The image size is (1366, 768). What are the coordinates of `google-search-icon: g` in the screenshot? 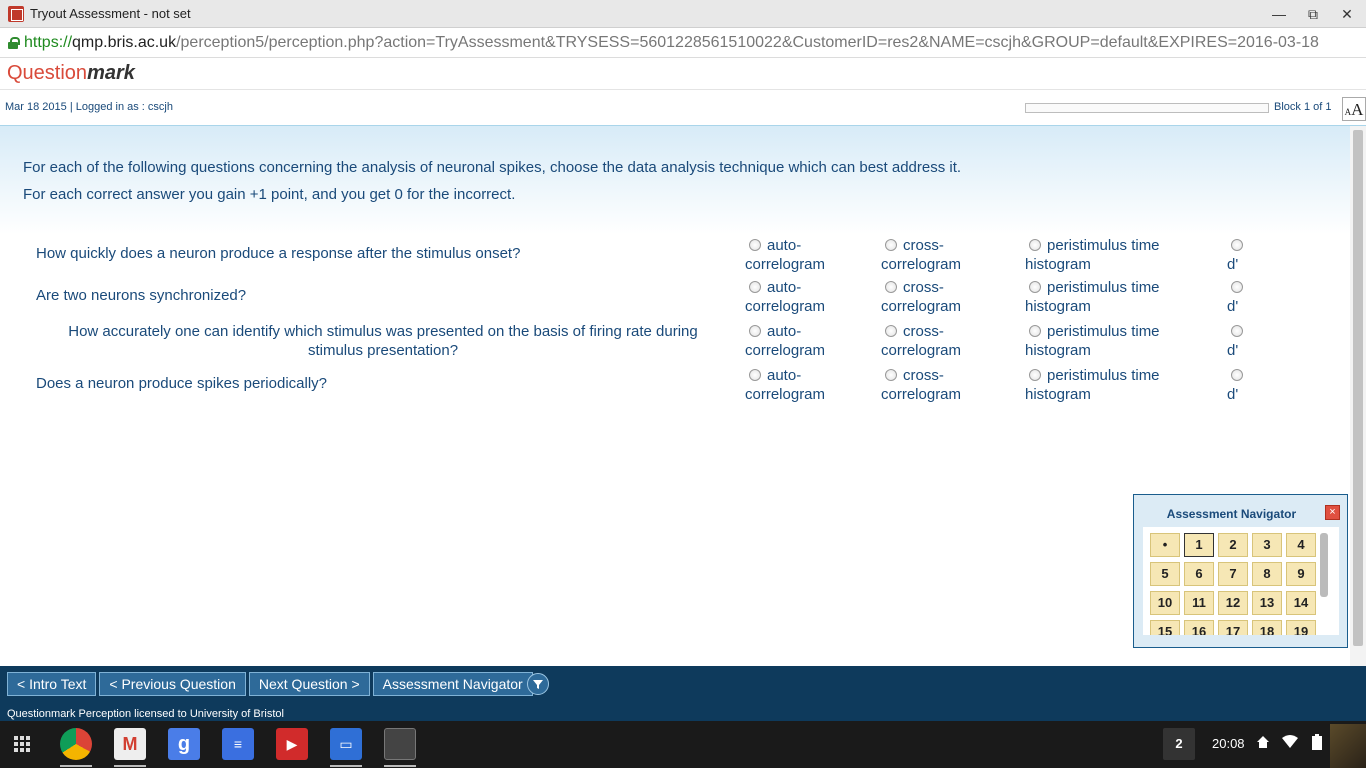 It's located at (184, 744).